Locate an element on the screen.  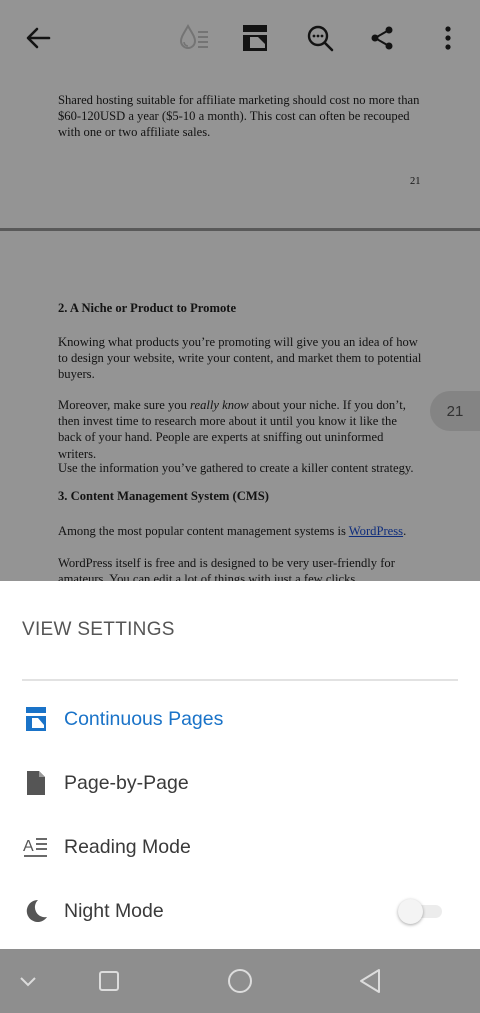
collapse-chevron-icon is located at coordinates (28, 981).